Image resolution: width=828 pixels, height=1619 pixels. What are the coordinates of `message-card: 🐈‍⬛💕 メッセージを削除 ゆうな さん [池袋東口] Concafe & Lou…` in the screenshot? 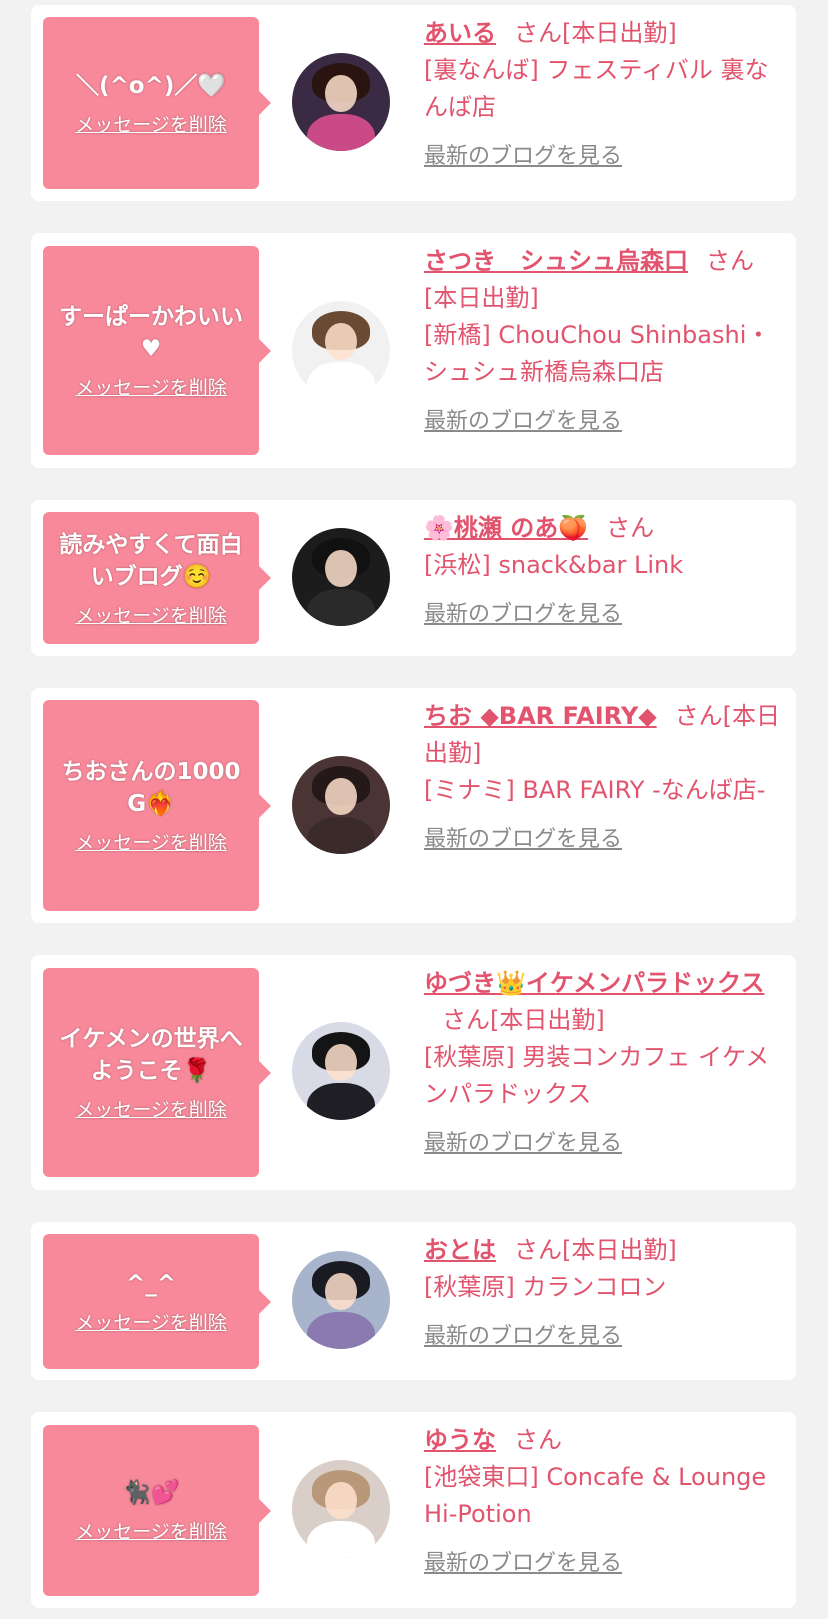 It's located at (413, 1510).